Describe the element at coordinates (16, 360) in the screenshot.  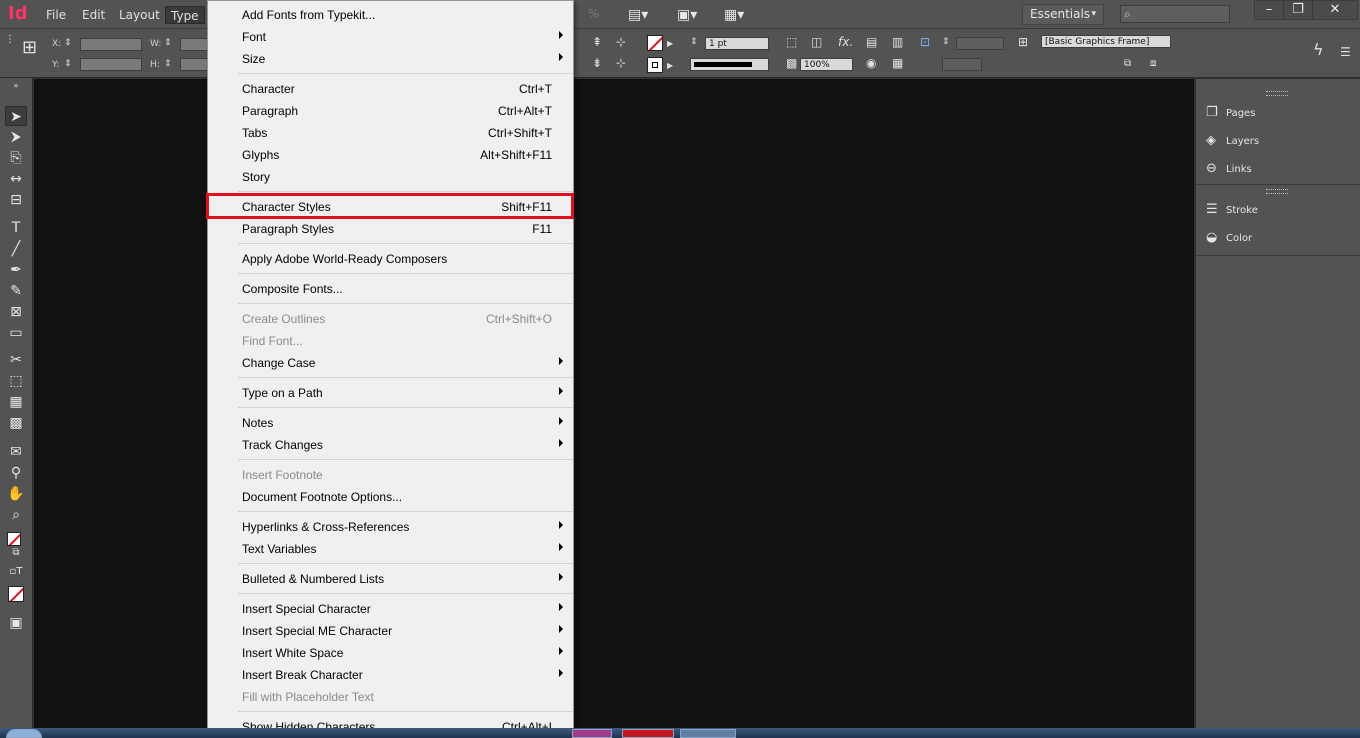
I see `scissors-tool-icon: ✂` at that location.